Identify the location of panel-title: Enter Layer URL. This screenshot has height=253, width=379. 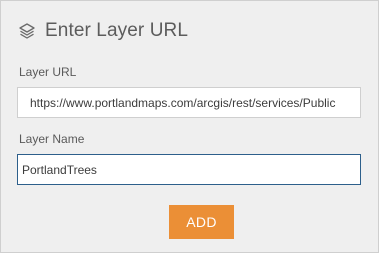
(117, 30).